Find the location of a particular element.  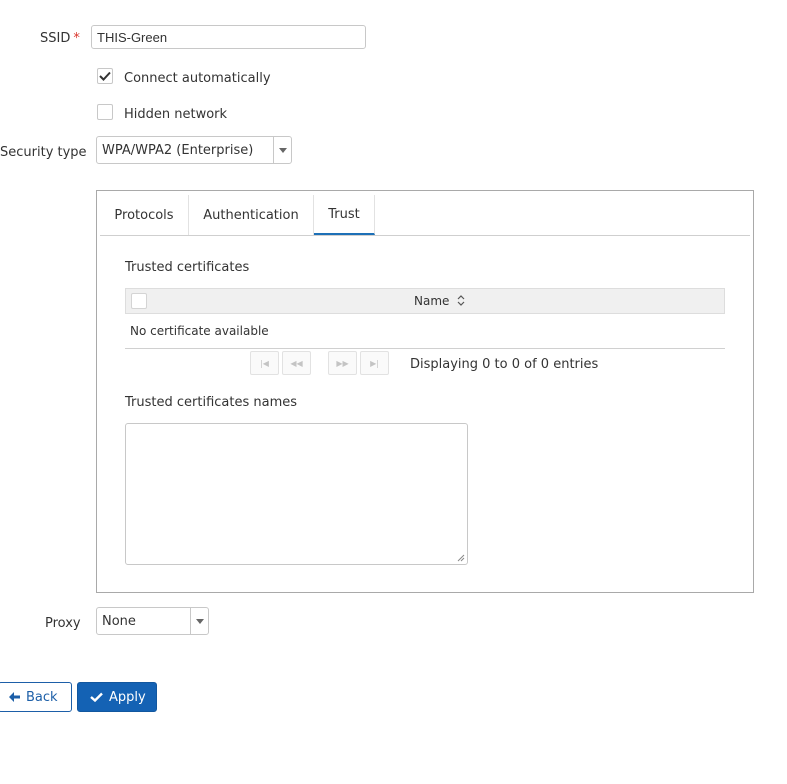

tab-protocols: Protocols is located at coordinates (144, 215).